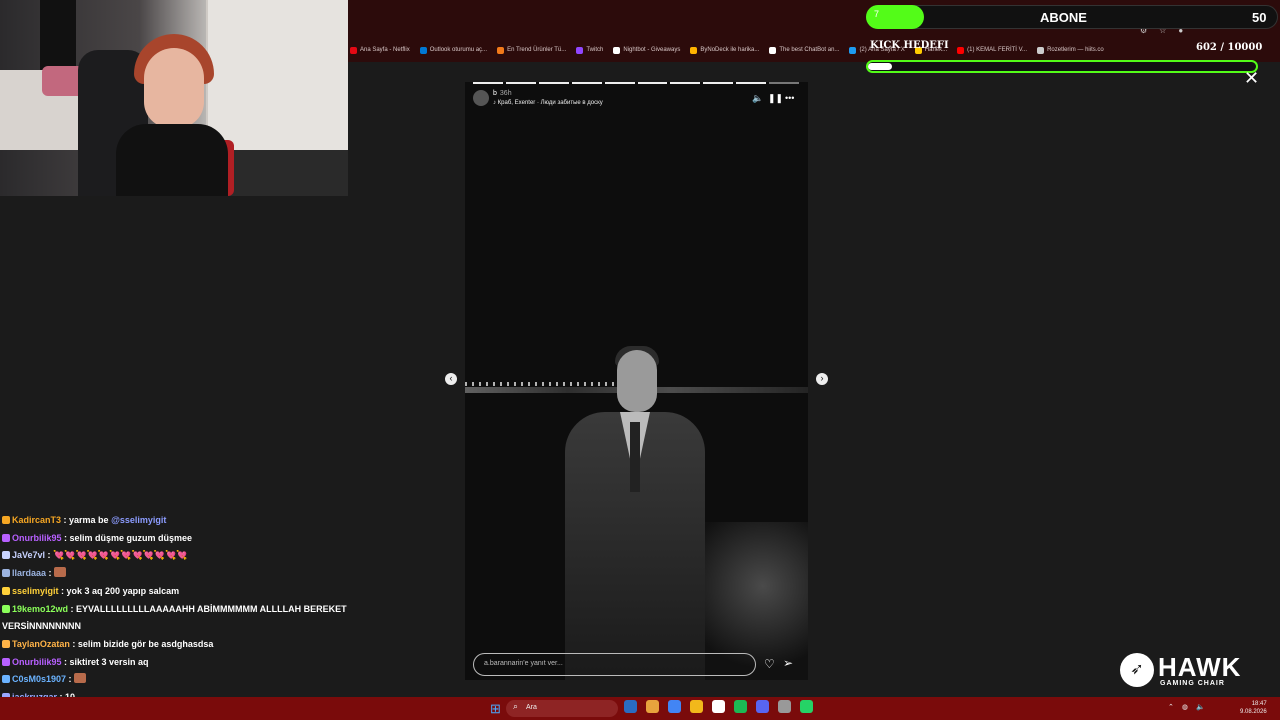 This screenshot has height=720, width=1280. What do you see at coordinates (822, 379) in the screenshot?
I see `next-story-button: ›` at bounding box center [822, 379].